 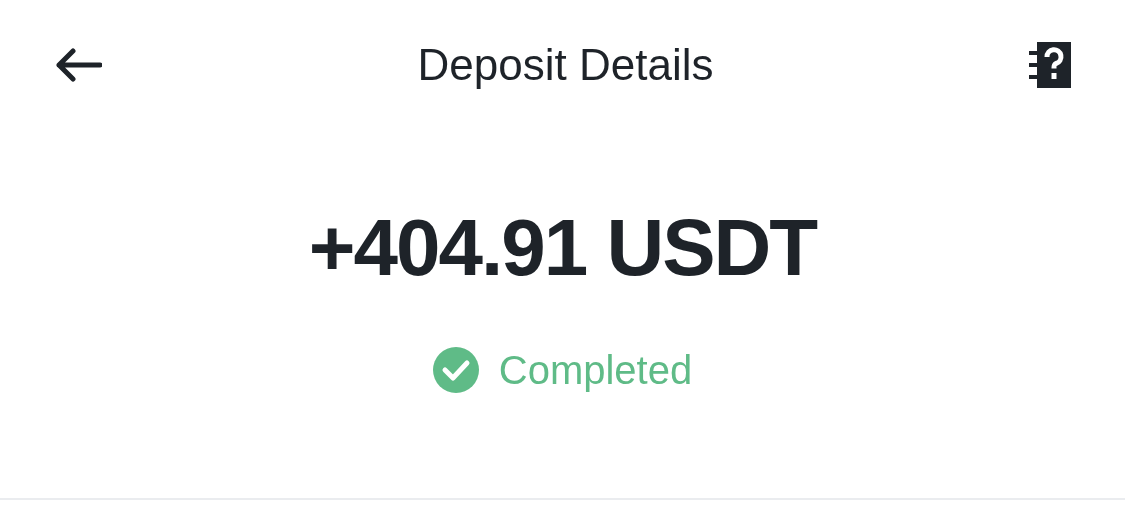 I want to click on help-document-icon, so click(x=1050, y=65).